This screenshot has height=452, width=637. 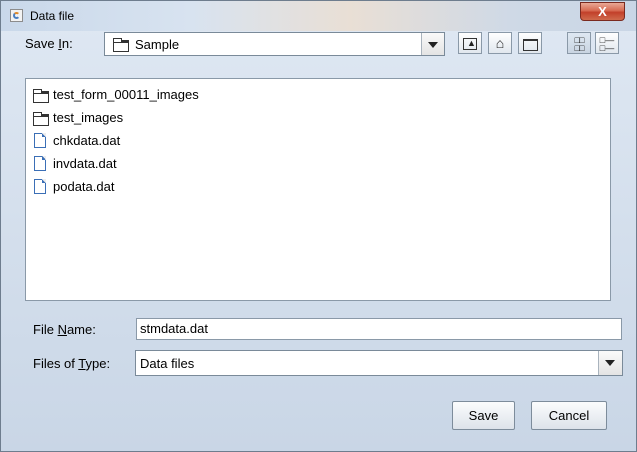 I want to click on save-in-value: Sample, so click(x=157, y=44).